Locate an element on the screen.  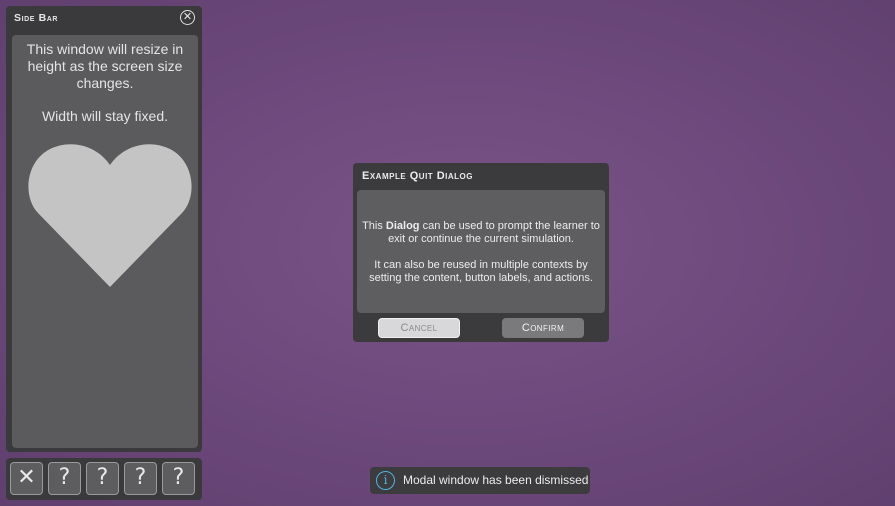
sidebar-title: Side Bar is located at coordinates (36, 18).